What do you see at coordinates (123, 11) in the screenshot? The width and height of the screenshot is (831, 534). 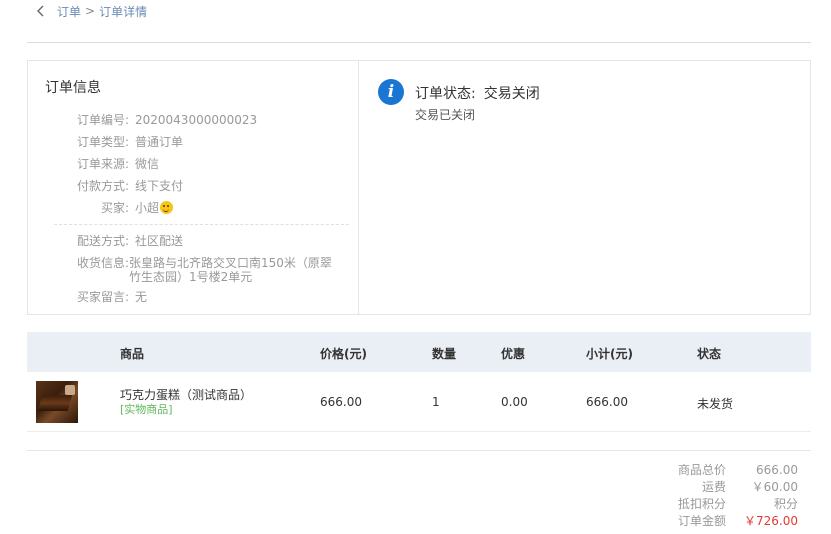 I see `breadcrumb-current: 订单详情` at bounding box center [123, 11].